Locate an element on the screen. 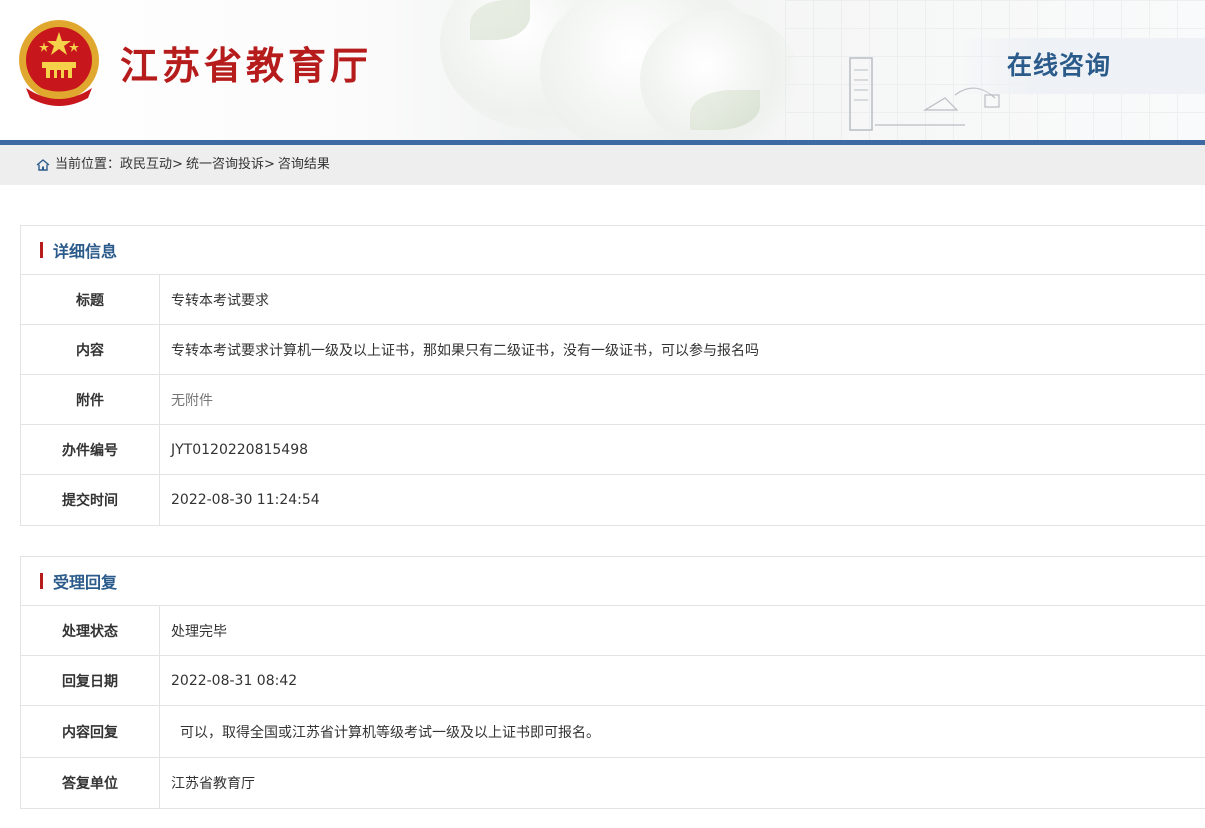 The height and width of the screenshot is (828, 1205). row-value: 2022-08-30 11:24:54 is located at coordinates (245, 500).